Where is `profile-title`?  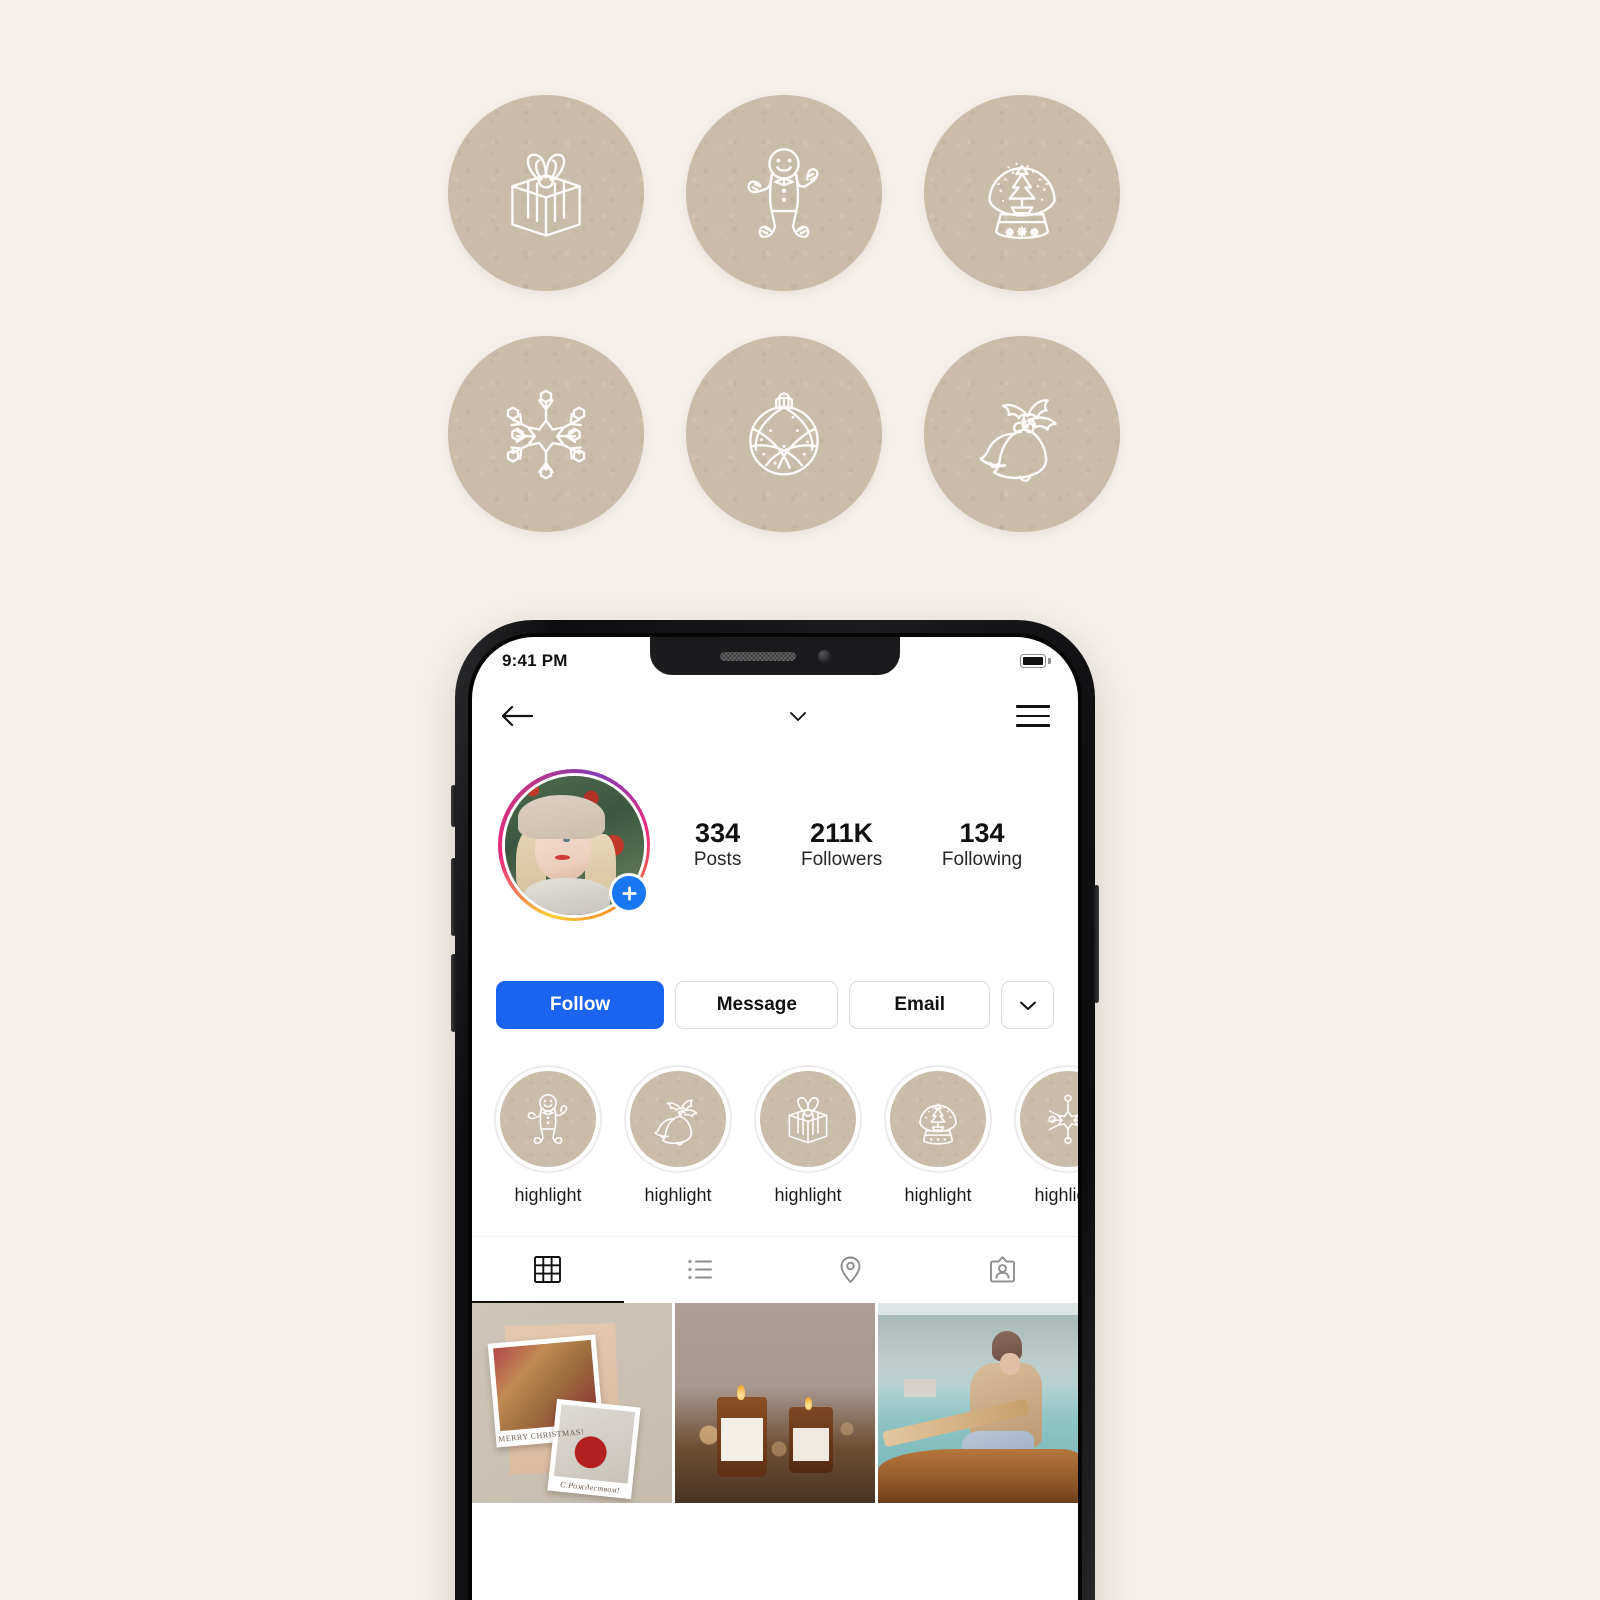 profile-title is located at coordinates (794, 716).